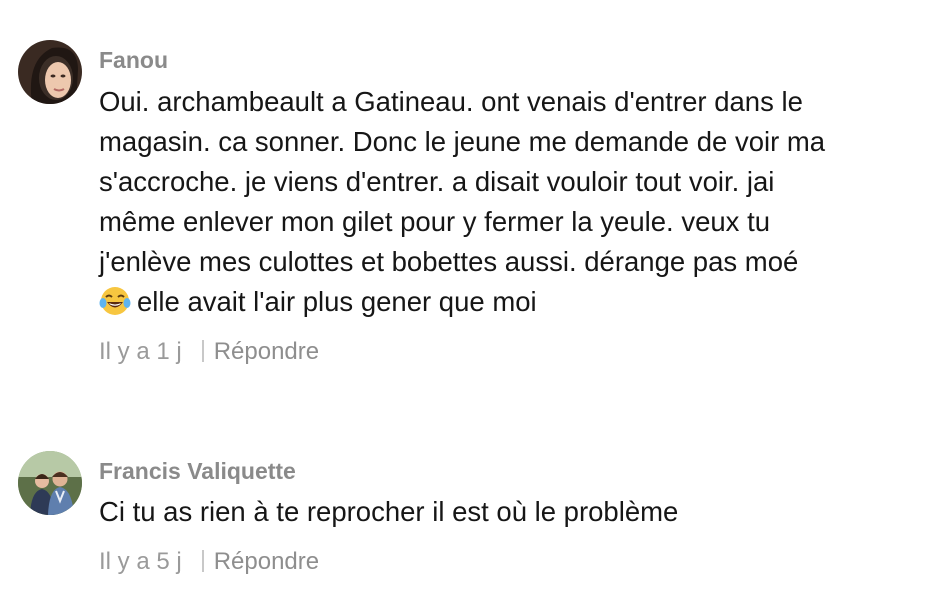 The image size is (930, 598). I want to click on comment-text-line: elle avait l'air plus gener que moi, so click(337, 301).